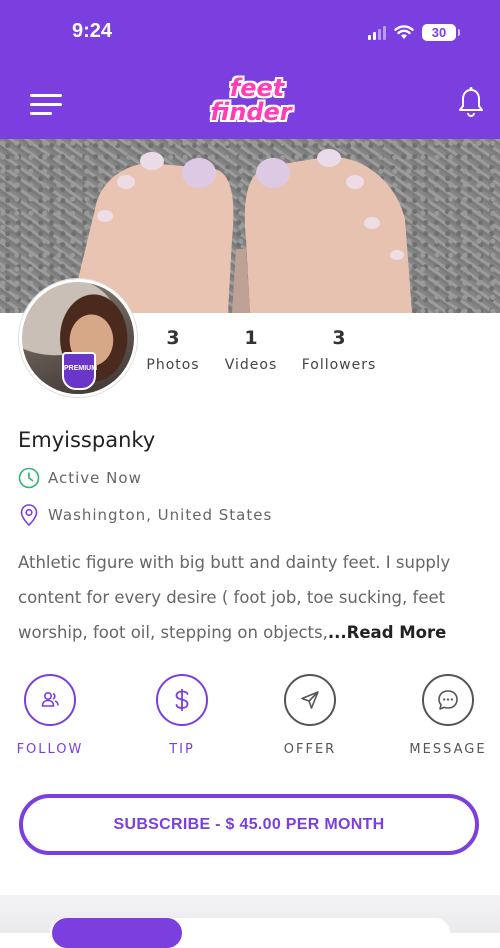  What do you see at coordinates (50, 749) in the screenshot?
I see `follow-label: FOLLOW` at bounding box center [50, 749].